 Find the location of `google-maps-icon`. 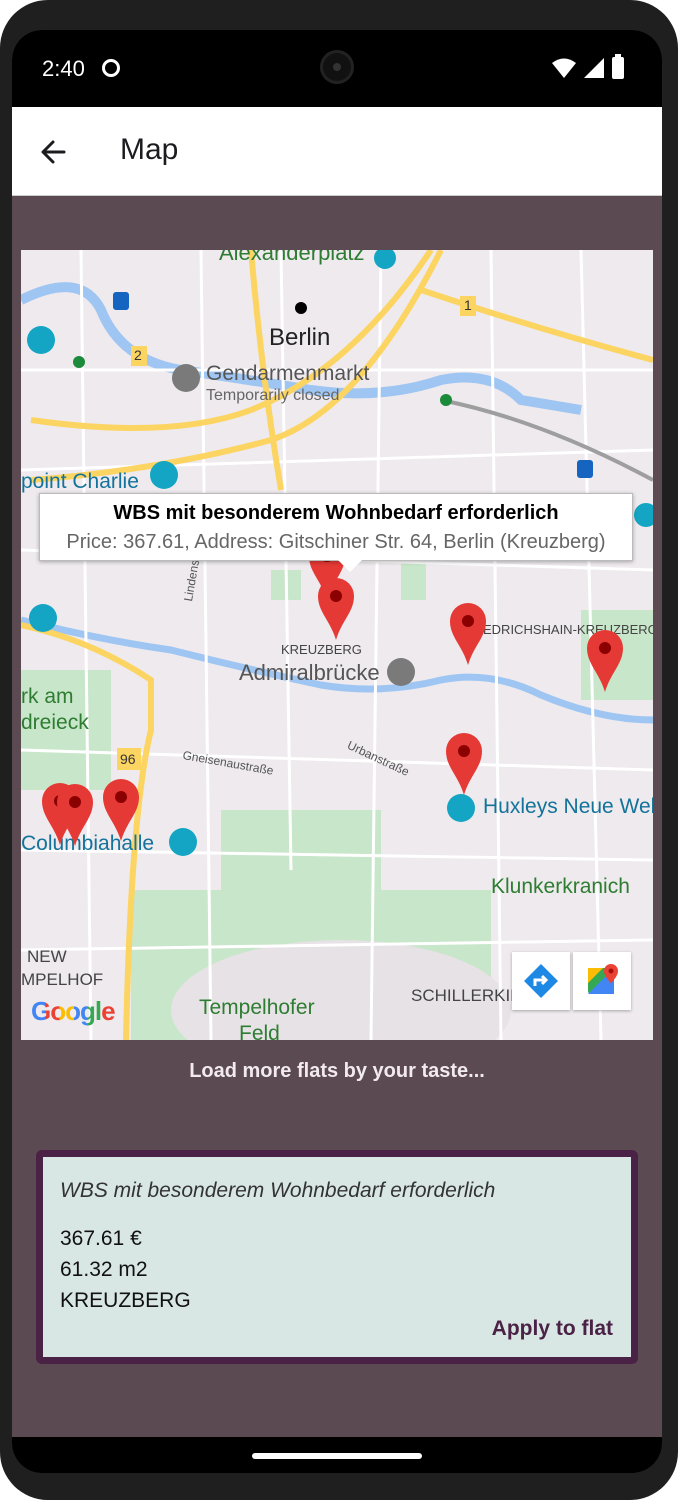

google-maps-icon is located at coordinates (603, 979).